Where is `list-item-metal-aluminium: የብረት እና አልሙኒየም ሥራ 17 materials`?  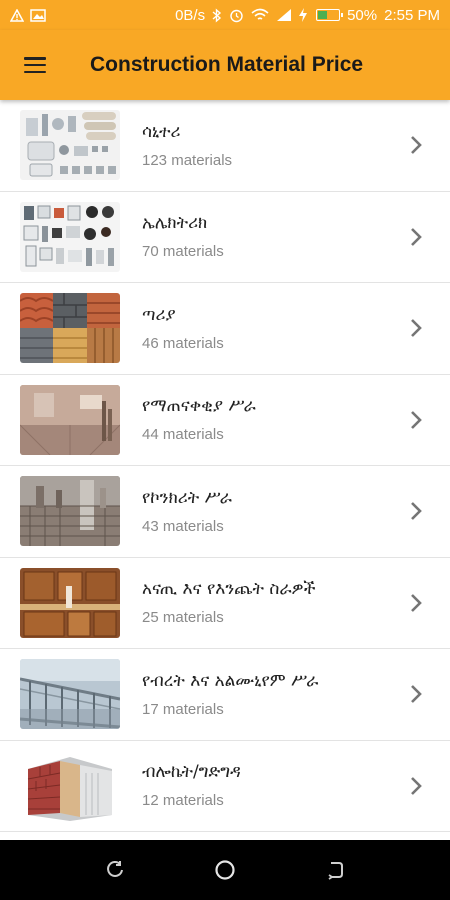
list-item-metal-aluminium: የብረት እና አልሙኒየም ሥራ 17 materials is located at coordinates (225, 695).